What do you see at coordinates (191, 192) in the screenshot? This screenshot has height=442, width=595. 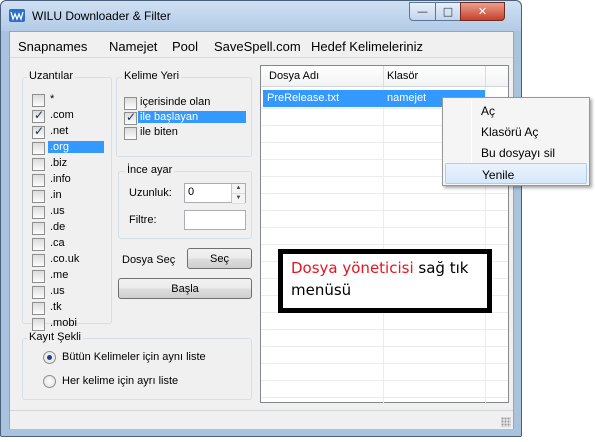 I see `length-value: 0` at bounding box center [191, 192].